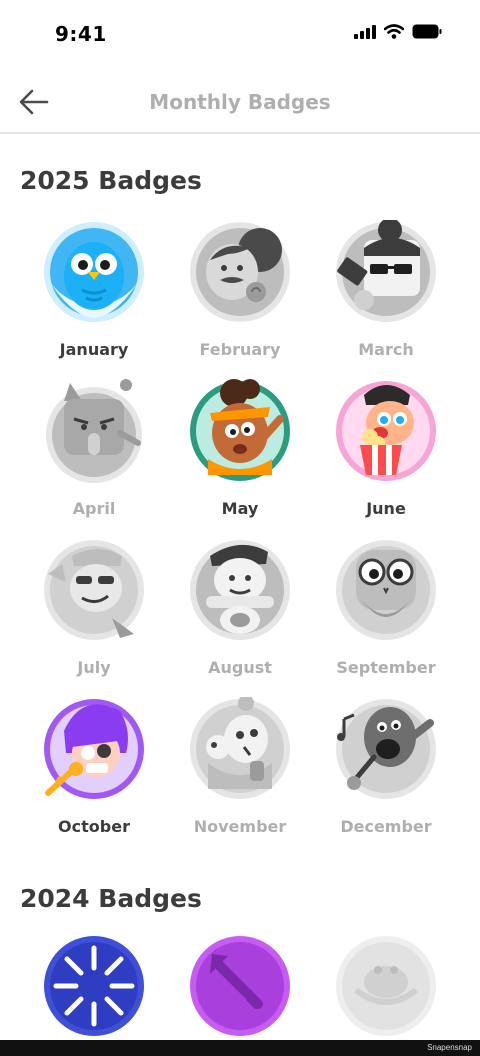 The image size is (480, 1056). I want to click on badge-april: April, so click(94, 454).